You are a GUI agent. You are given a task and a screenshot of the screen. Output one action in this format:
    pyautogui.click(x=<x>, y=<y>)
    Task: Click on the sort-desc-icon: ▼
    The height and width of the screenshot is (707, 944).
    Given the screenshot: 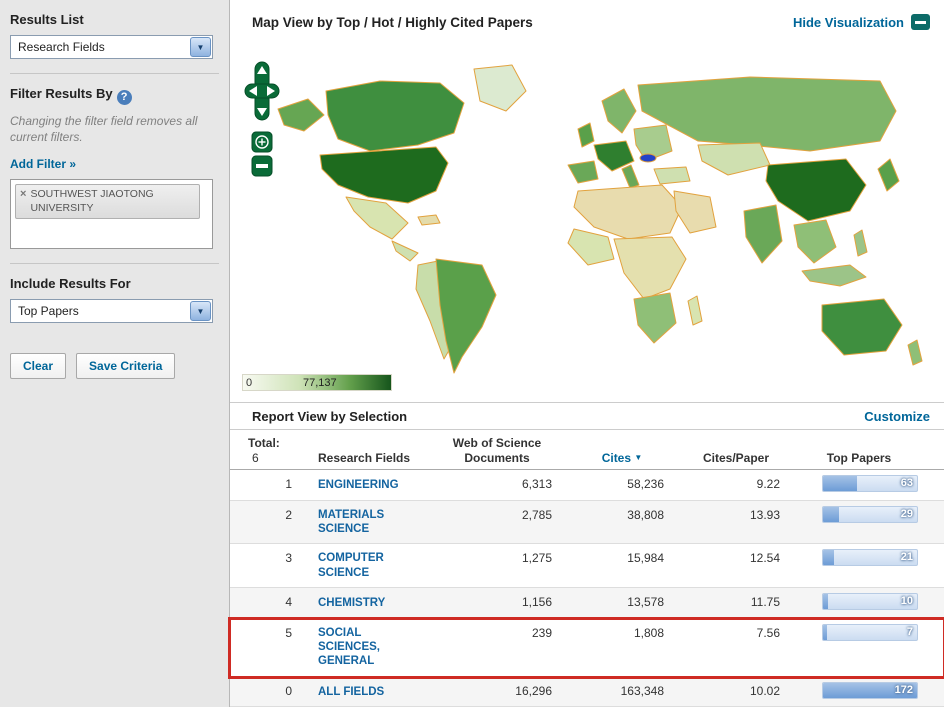 What is the action you would take?
    pyautogui.click(x=638, y=457)
    